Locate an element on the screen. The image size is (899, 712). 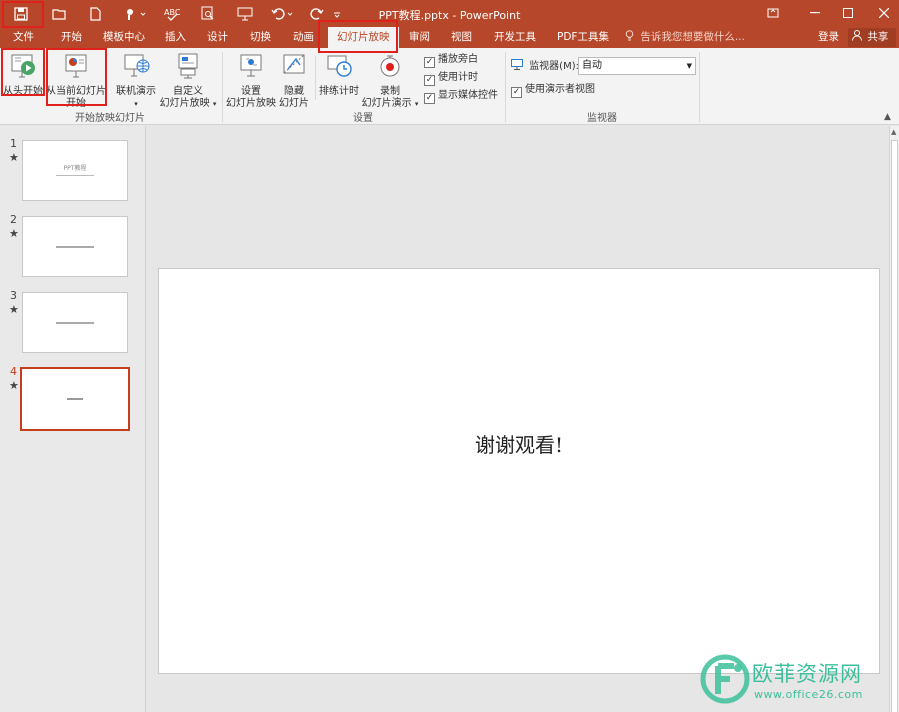
monitor-label-text: 监视器(M): is located at coordinates (554, 66).